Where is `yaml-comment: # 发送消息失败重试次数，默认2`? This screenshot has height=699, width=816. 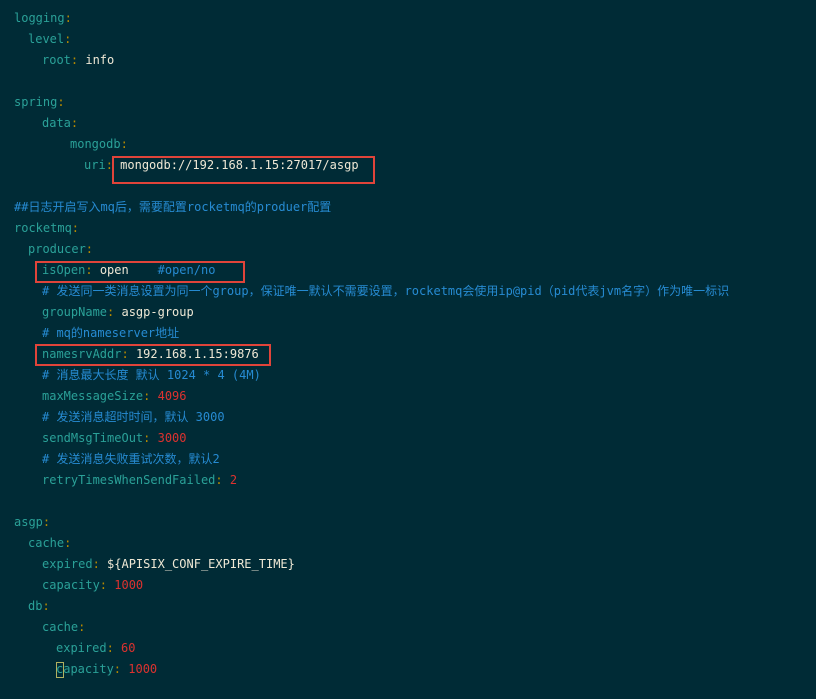
yaml-comment: # 发送消息失败重试次数，默认2 is located at coordinates (131, 459).